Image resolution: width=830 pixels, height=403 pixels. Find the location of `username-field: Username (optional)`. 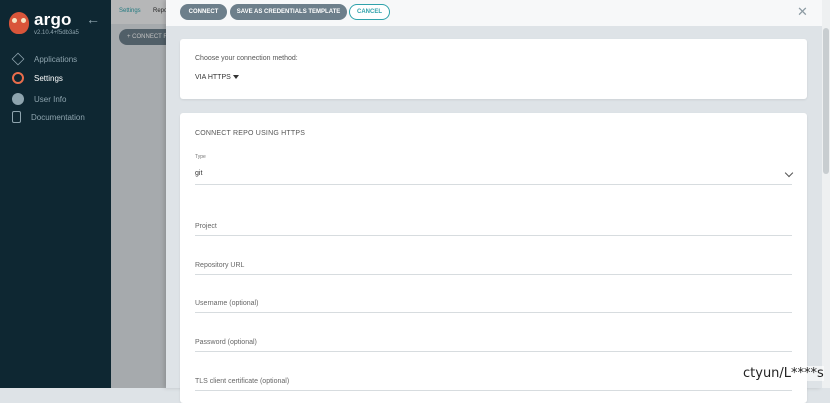

username-field: Username (optional) is located at coordinates (493, 301).